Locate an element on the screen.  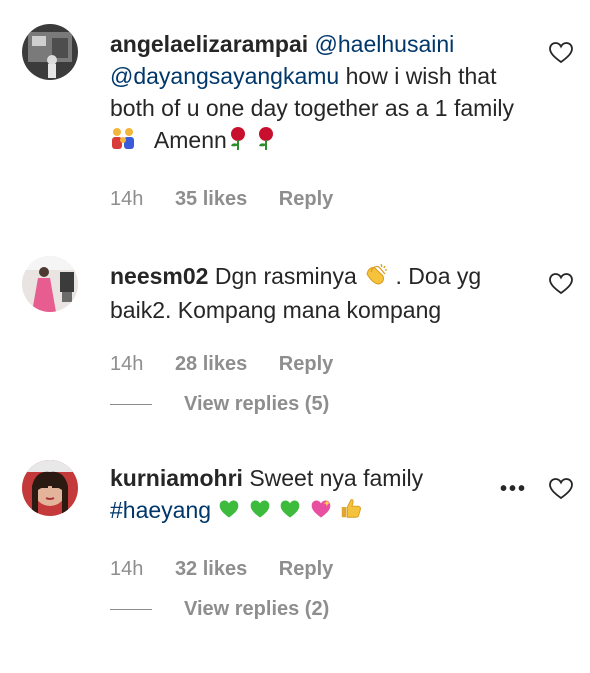
thumbs-up-emoji-icon is located at coordinates (351, 512).